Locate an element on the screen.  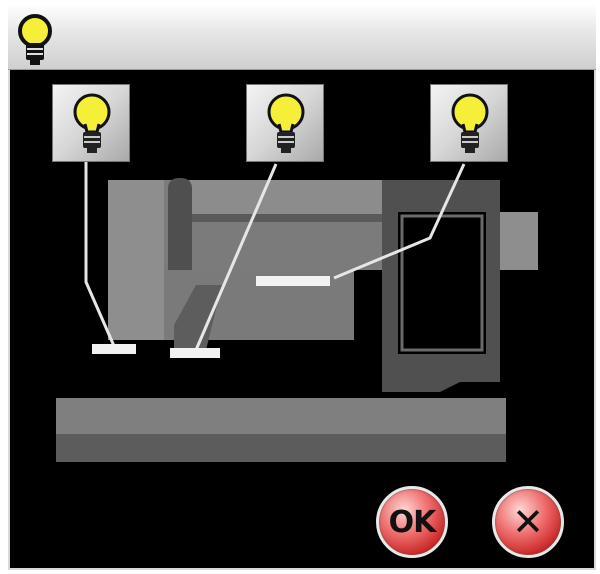
close-button: ✕ is located at coordinates (528, 522).